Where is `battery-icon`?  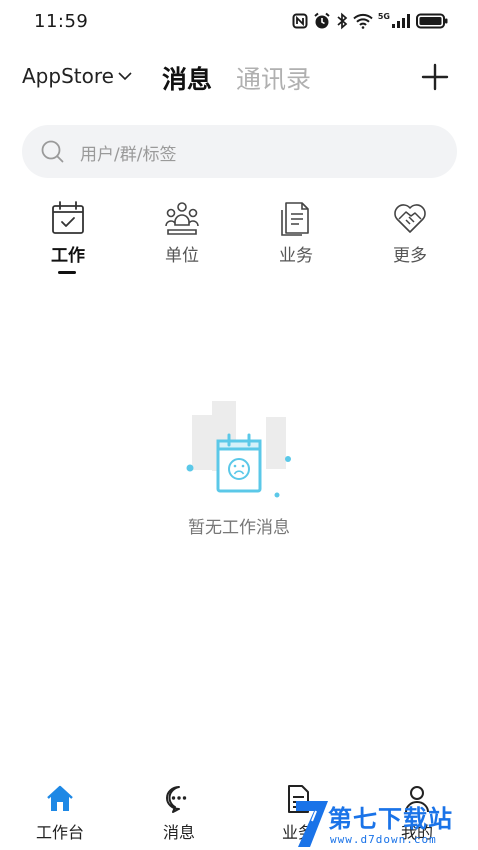 battery-icon is located at coordinates (432, 21).